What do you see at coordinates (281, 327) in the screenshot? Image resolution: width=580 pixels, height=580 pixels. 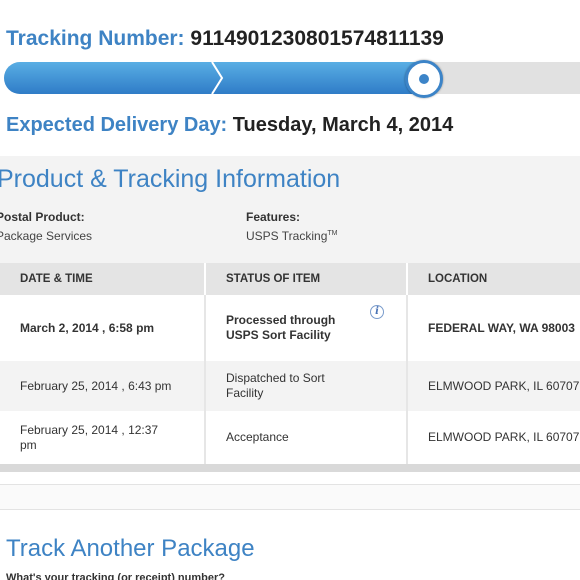 I see `event-status: Processed through USPS Sort Facility` at bounding box center [281, 327].